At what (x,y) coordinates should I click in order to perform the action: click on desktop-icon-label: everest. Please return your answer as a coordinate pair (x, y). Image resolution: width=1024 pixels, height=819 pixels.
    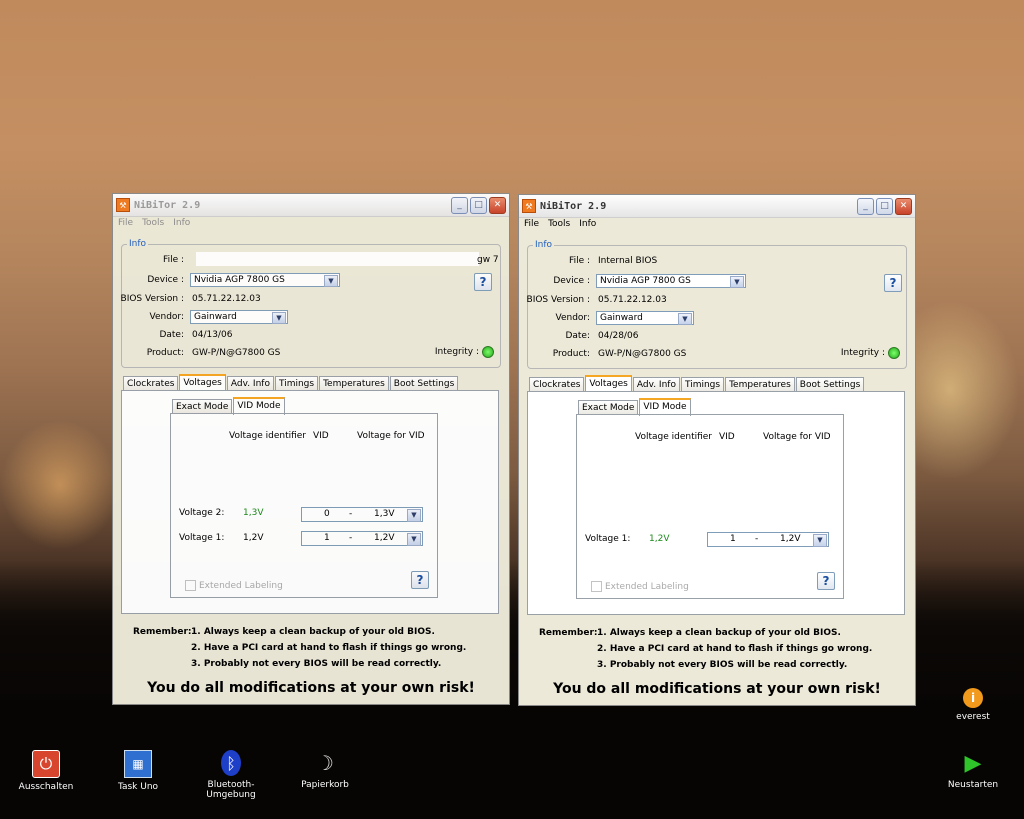
    Looking at the image, I should click on (973, 717).